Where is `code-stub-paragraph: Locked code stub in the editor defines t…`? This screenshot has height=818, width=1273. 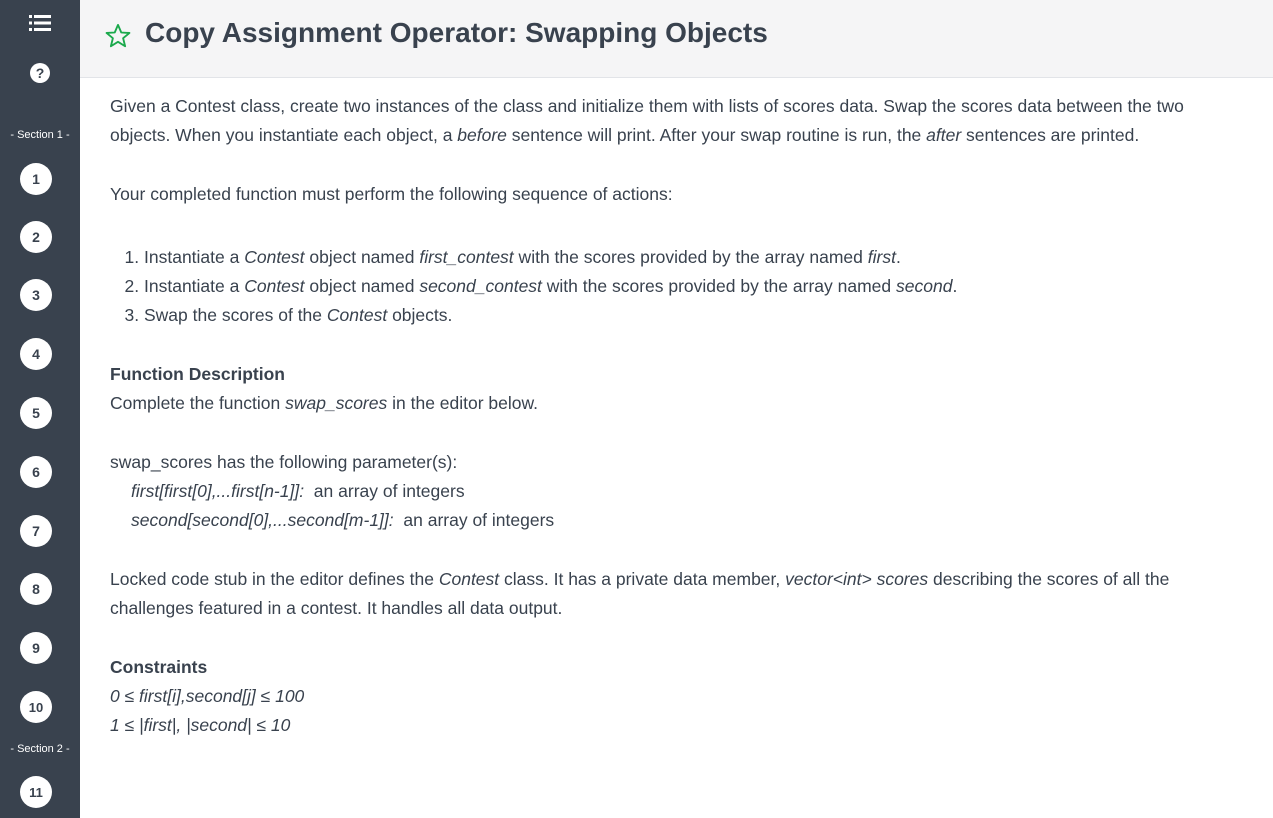
code-stub-paragraph: Locked code stub in the editor defines t… is located at coordinates (640, 593).